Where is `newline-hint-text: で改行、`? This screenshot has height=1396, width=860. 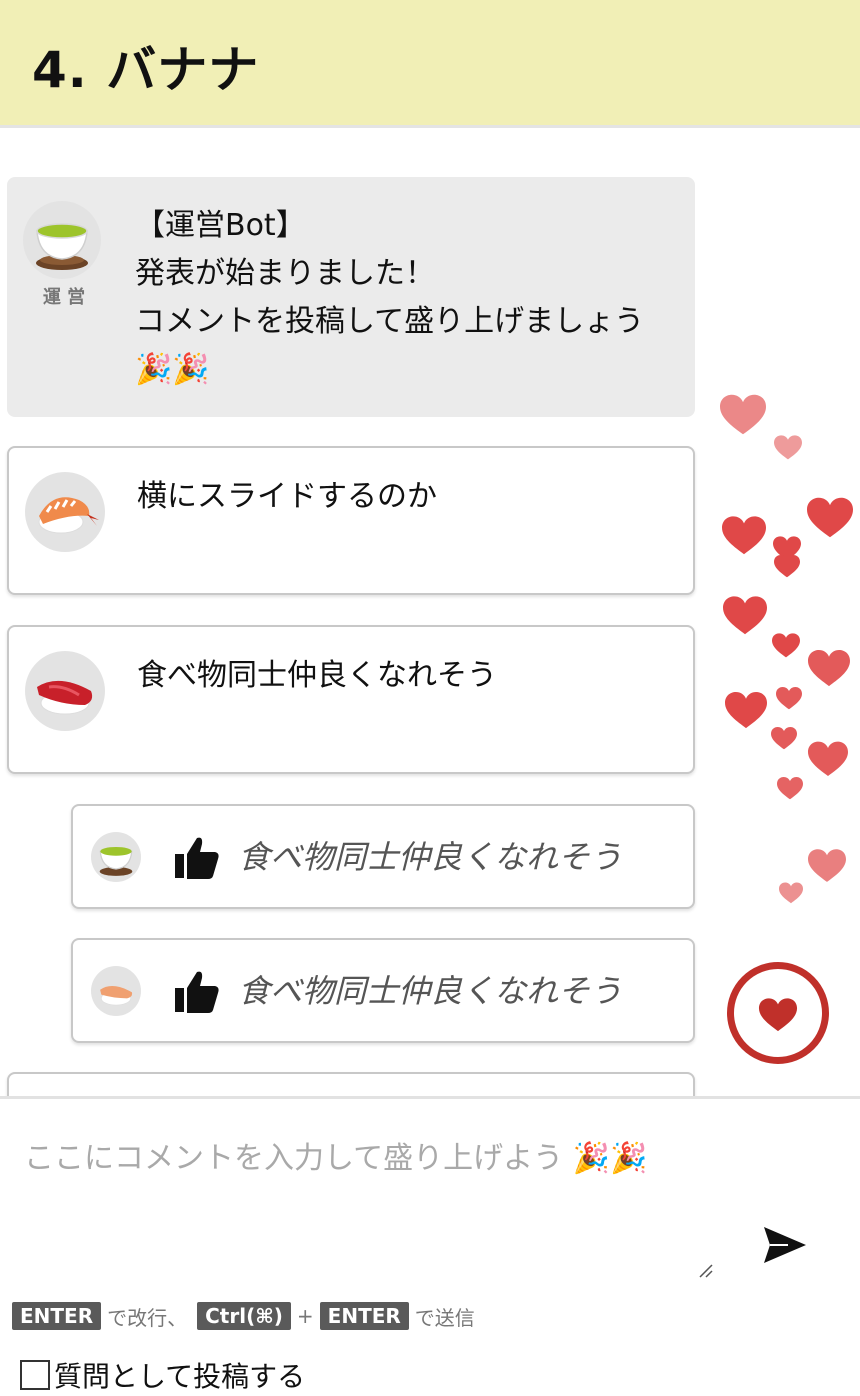
newline-hint-text: で改行、 is located at coordinates (147, 1317).